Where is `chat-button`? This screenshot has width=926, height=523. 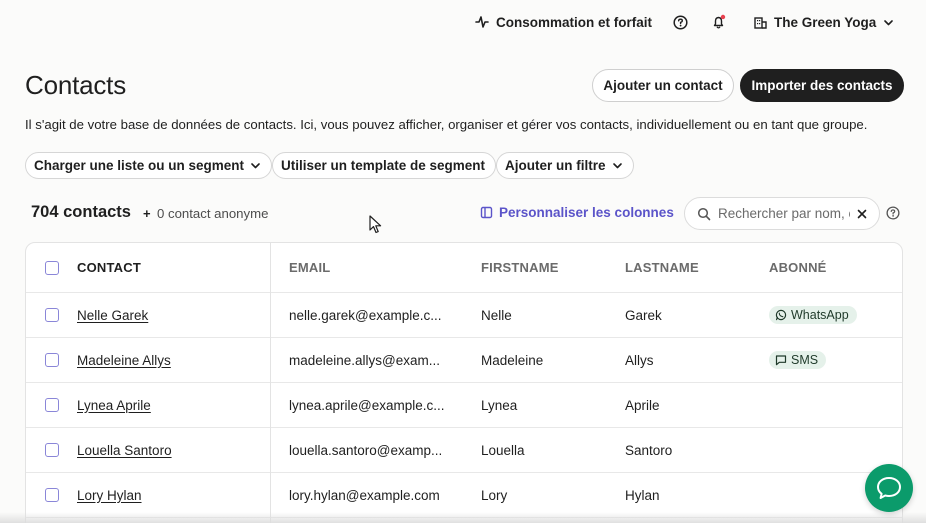 chat-button is located at coordinates (889, 488).